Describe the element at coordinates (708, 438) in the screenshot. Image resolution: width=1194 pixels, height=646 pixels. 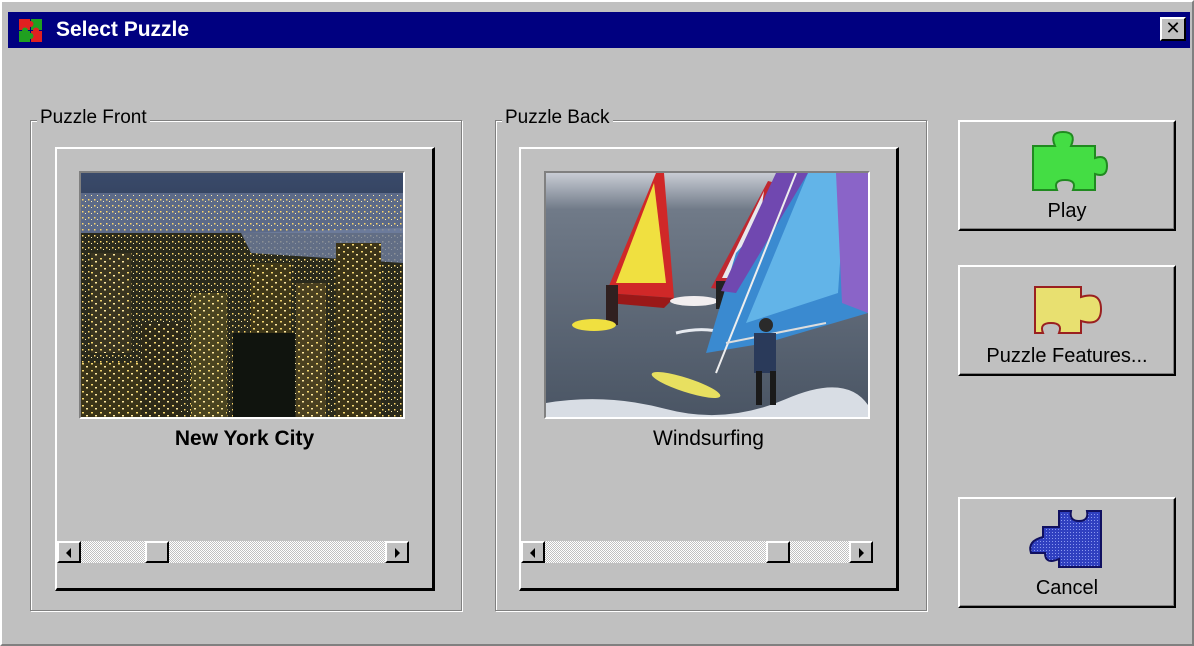
I see `puzzle-back-caption: Windsurfing` at that location.